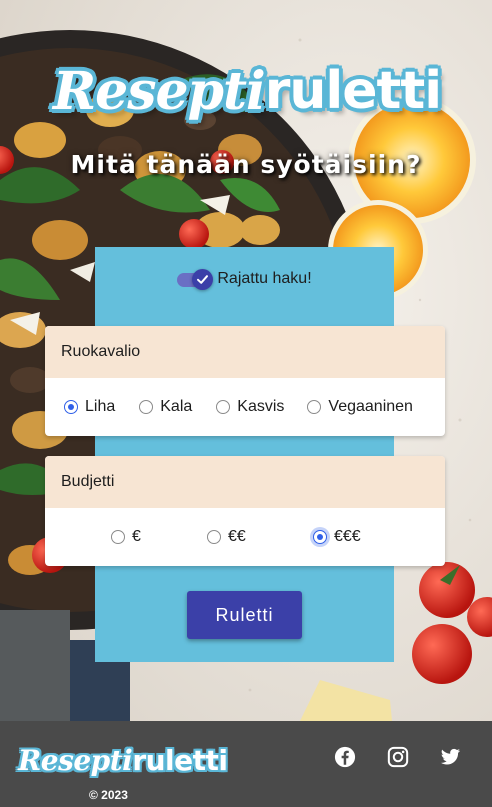  I want to click on footer: Reseptiruletti © 2023, so click(246, 764).